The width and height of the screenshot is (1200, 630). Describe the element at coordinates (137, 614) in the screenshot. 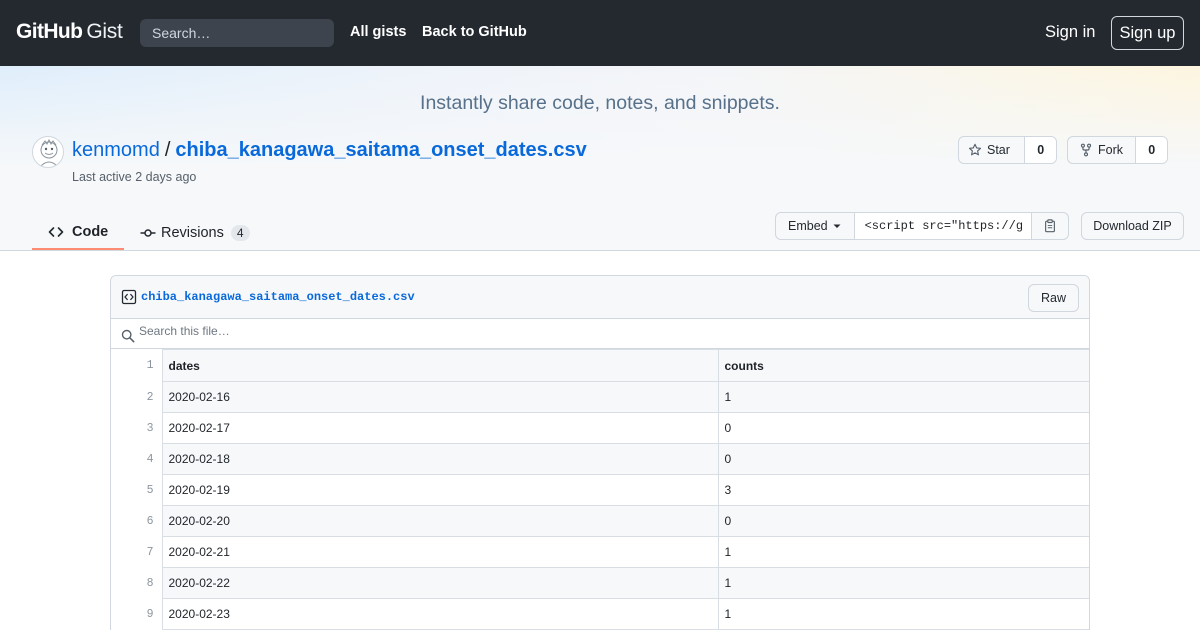

I see `line-number: 9` at that location.